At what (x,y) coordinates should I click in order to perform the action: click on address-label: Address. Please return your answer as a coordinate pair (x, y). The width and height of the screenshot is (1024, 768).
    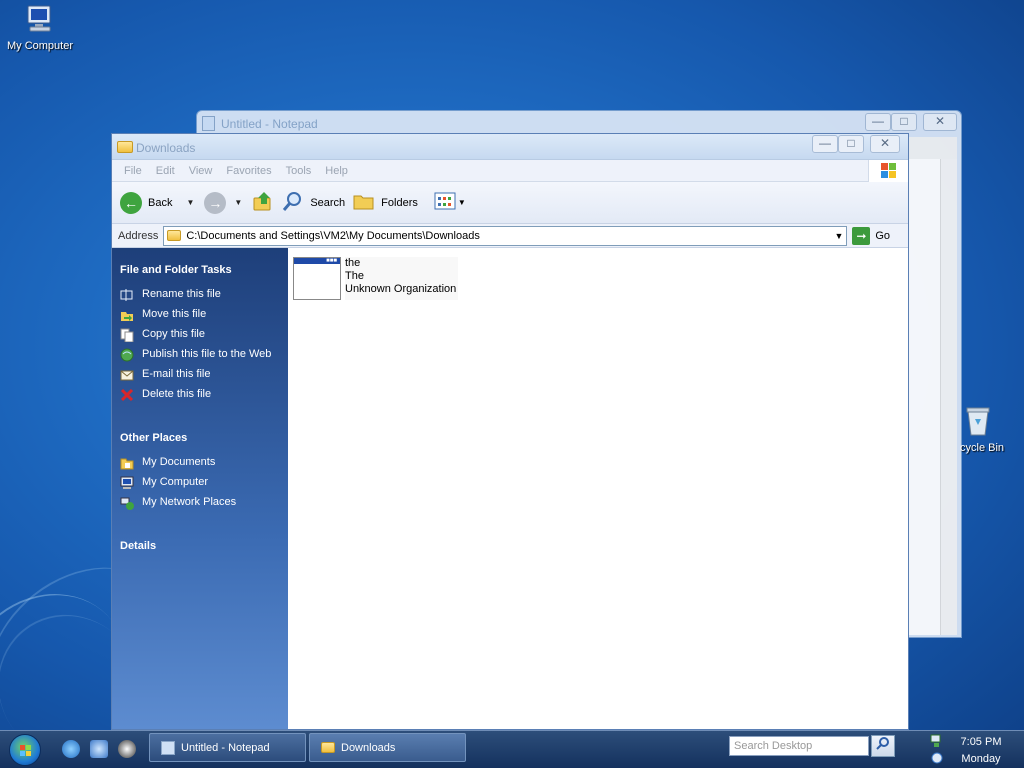
    Looking at the image, I should click on (138, 235).